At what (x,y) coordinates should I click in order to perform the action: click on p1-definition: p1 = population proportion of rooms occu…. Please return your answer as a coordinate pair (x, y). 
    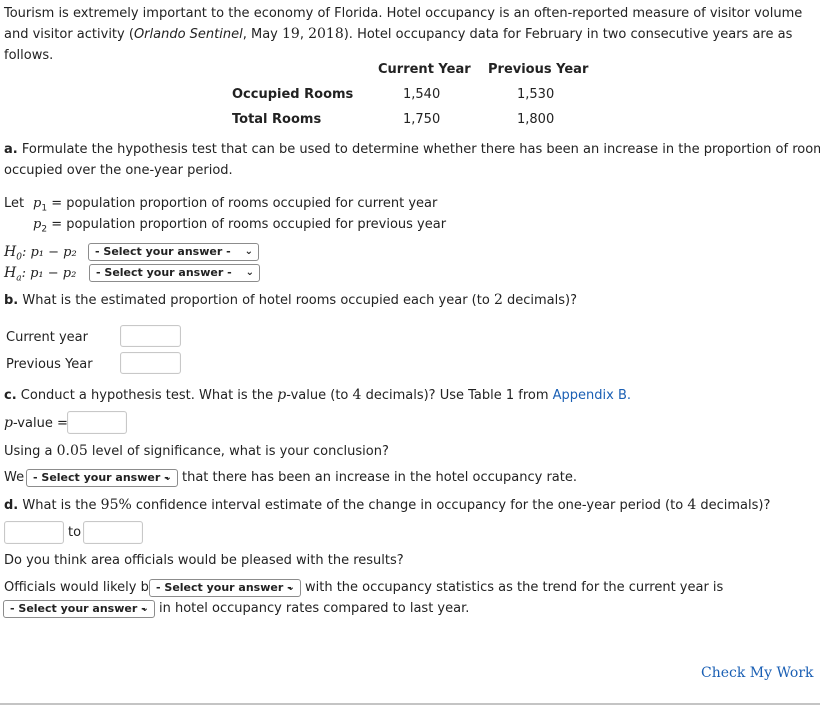
    Looking at the image, I should click on (235, 205).